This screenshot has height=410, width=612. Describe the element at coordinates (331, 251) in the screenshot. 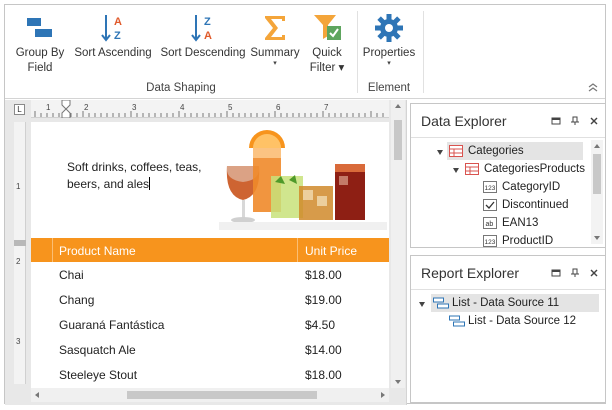

I see `column-header-unit-price: Unit Price` at that location.